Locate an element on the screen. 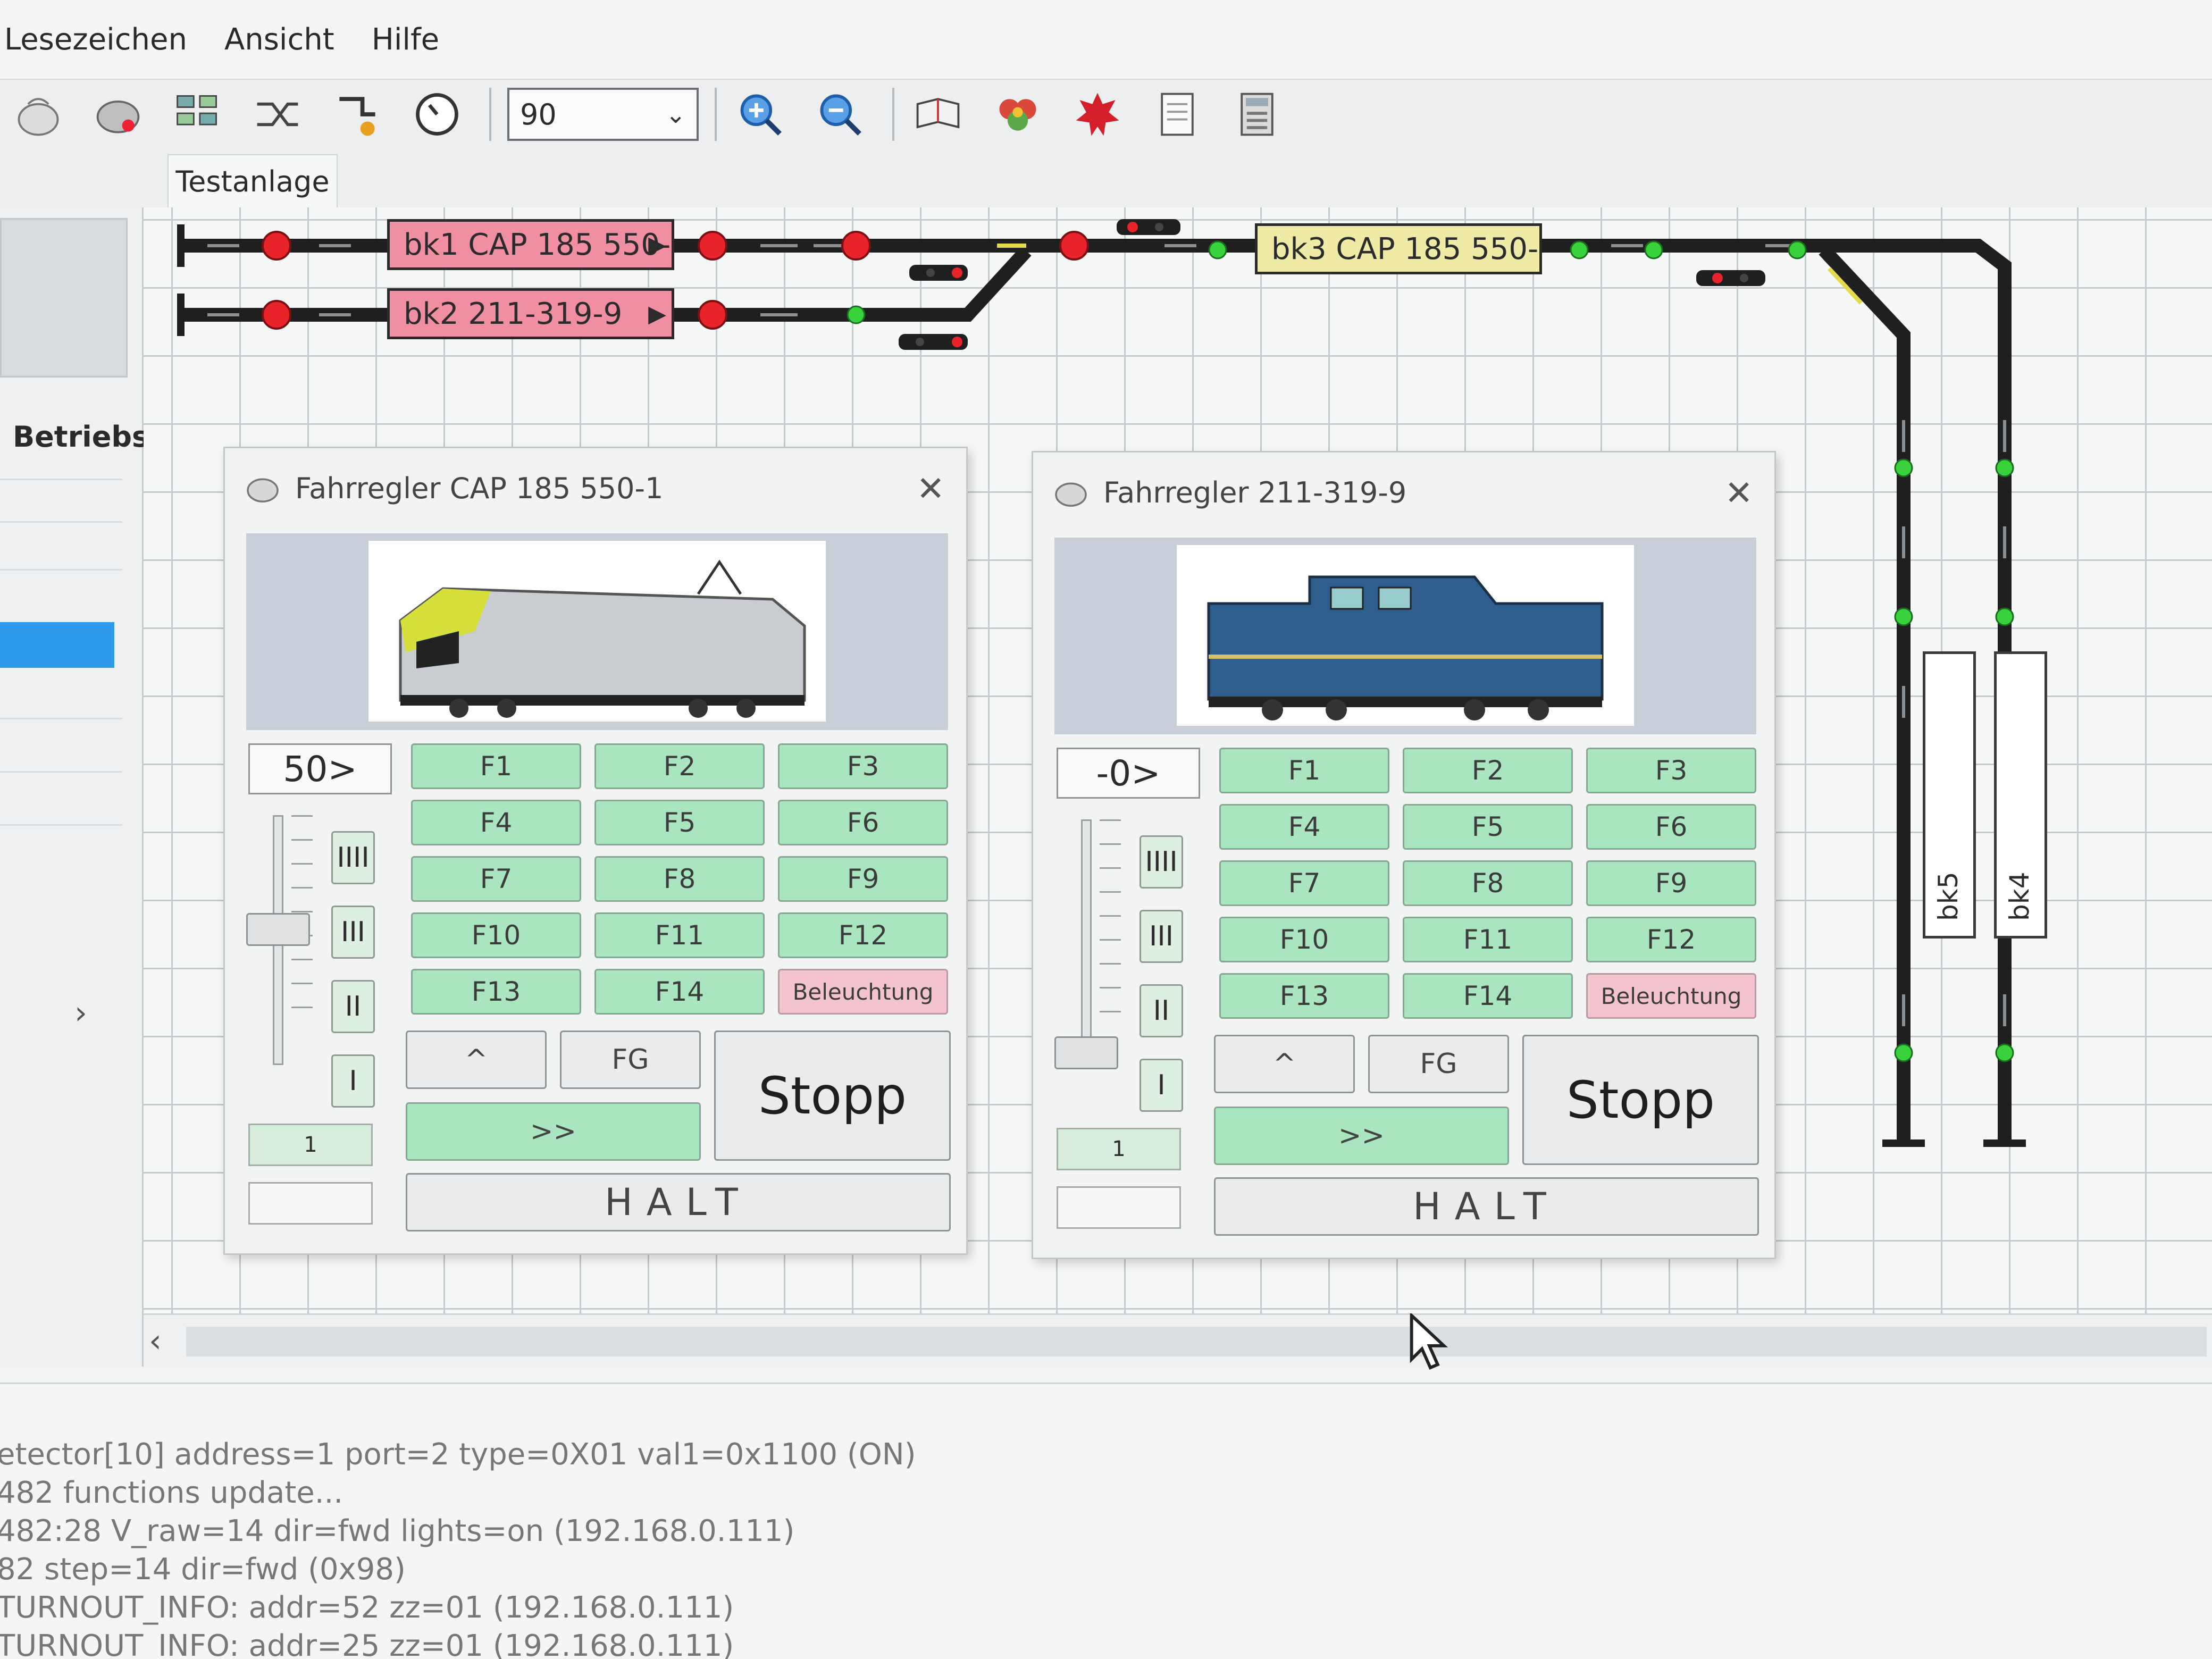 The width and height of the screenshot is (2212, 1659). heart-flower-icon is located at coordinates (1017, 114).